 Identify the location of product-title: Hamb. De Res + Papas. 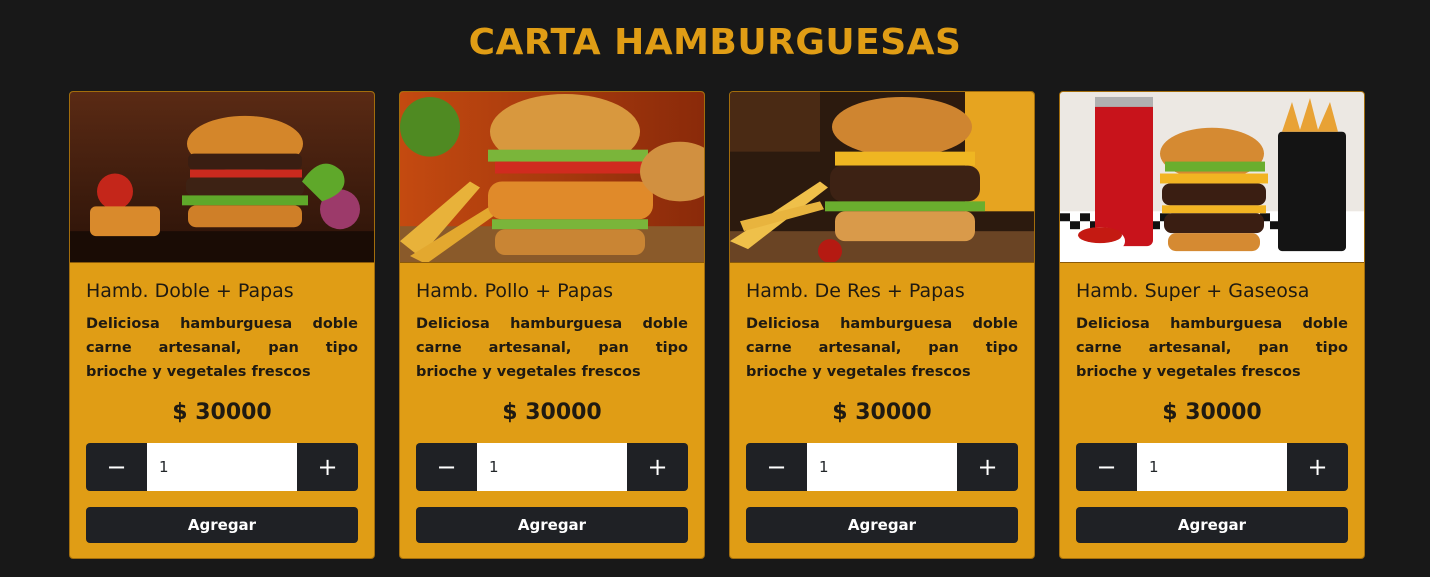
(855, 291).